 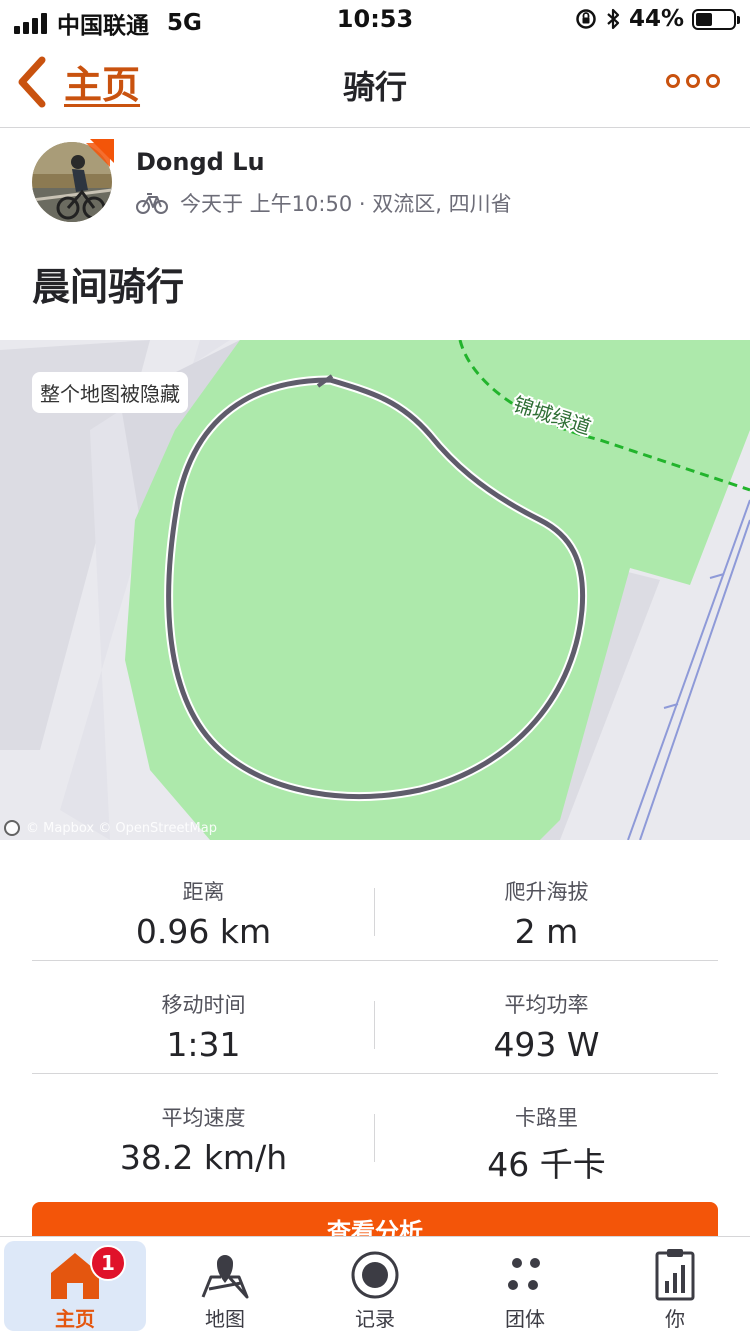 I want to click on stat-label: 卡路里, so click(x=546, y=1118).